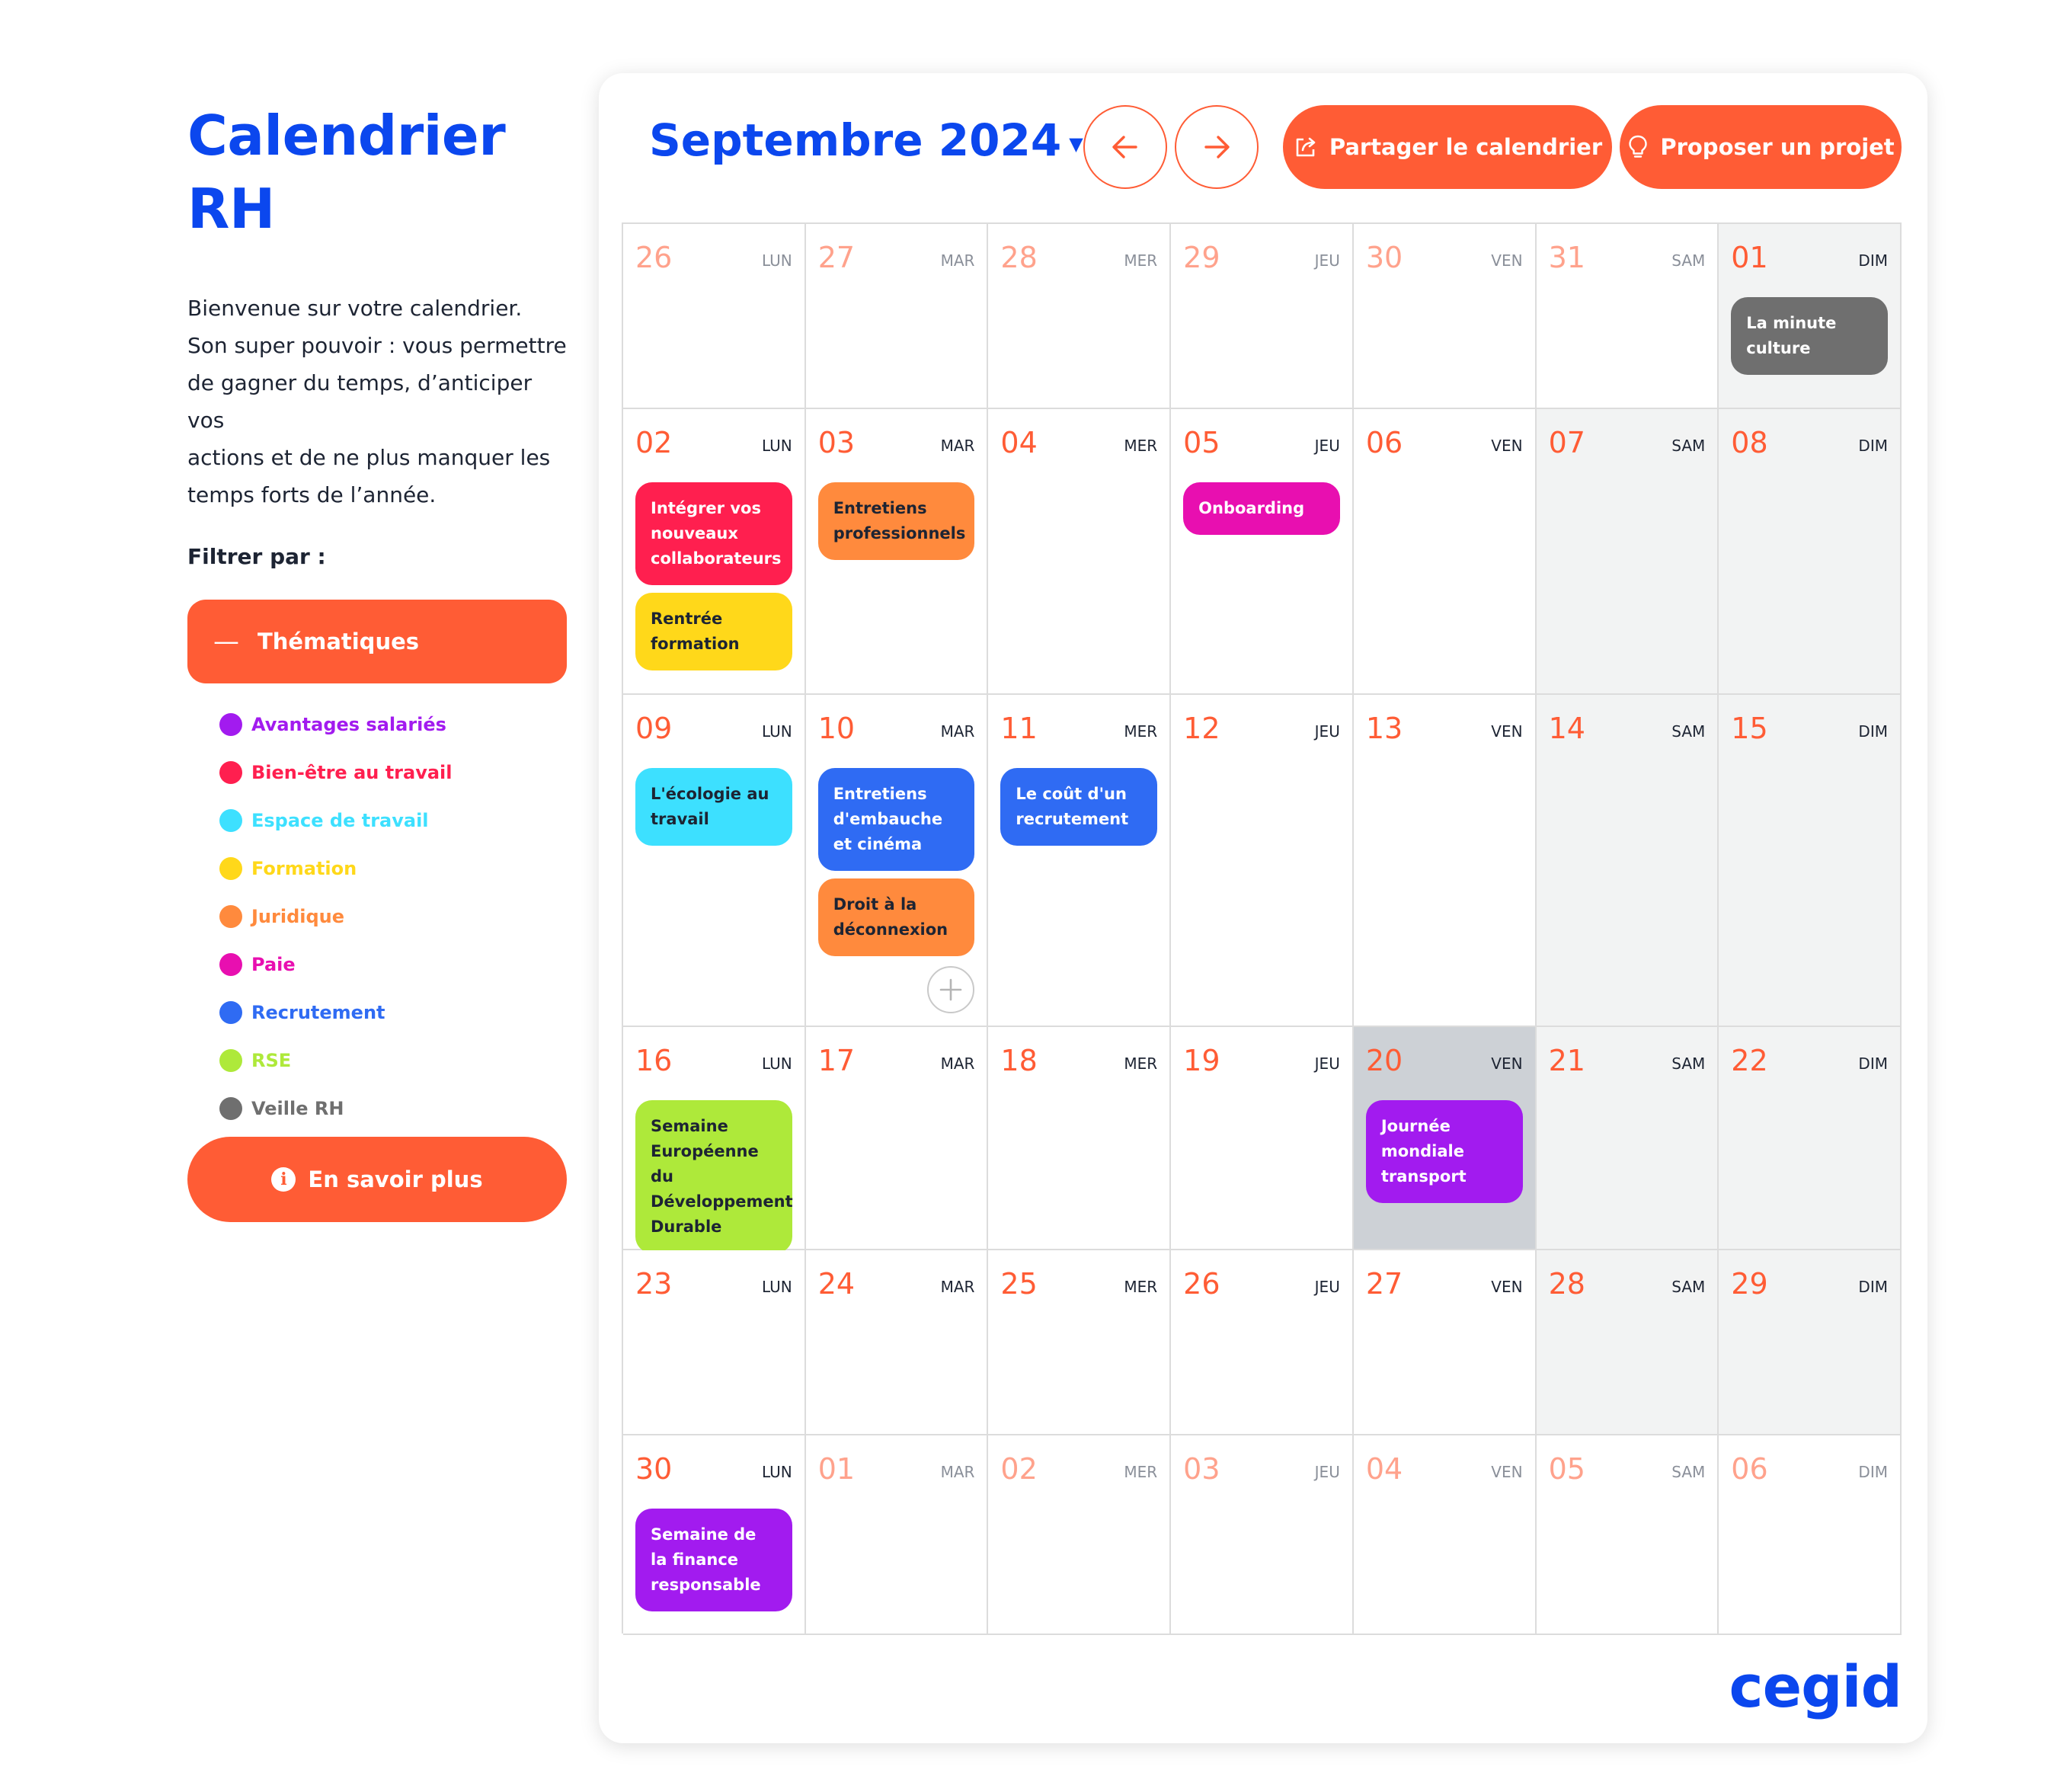 The height and width of the screenshot is (1792, 2060). I want to click on day-cell: 29 DIM, so click(1810, 1342).